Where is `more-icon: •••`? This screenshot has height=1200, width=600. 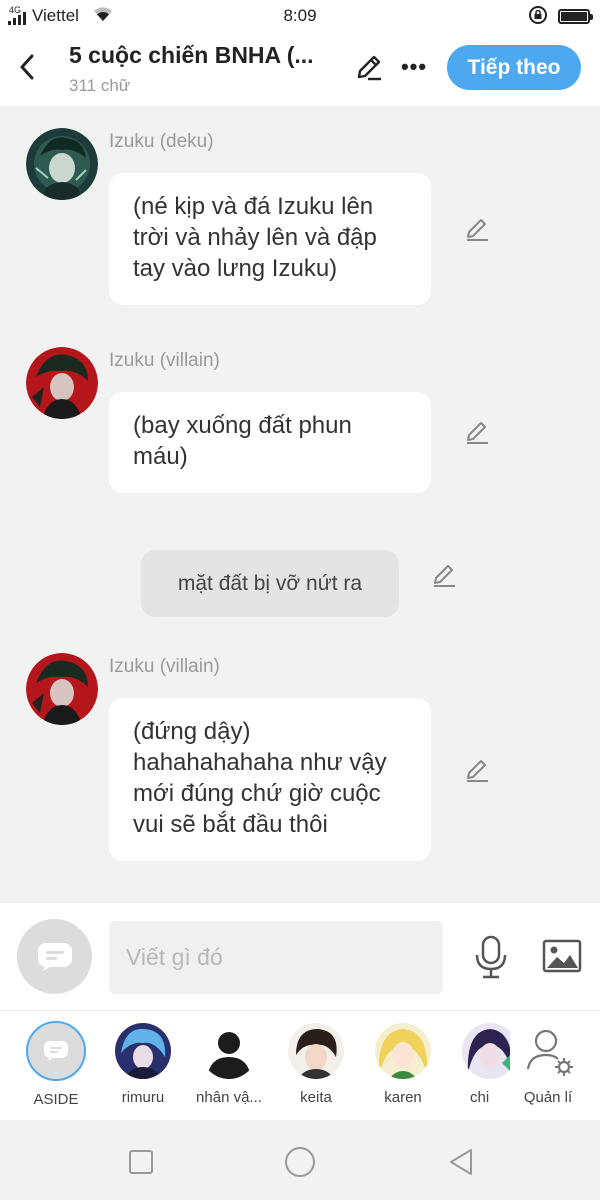 more-icon: ••• is located at coordinates (414, 66).